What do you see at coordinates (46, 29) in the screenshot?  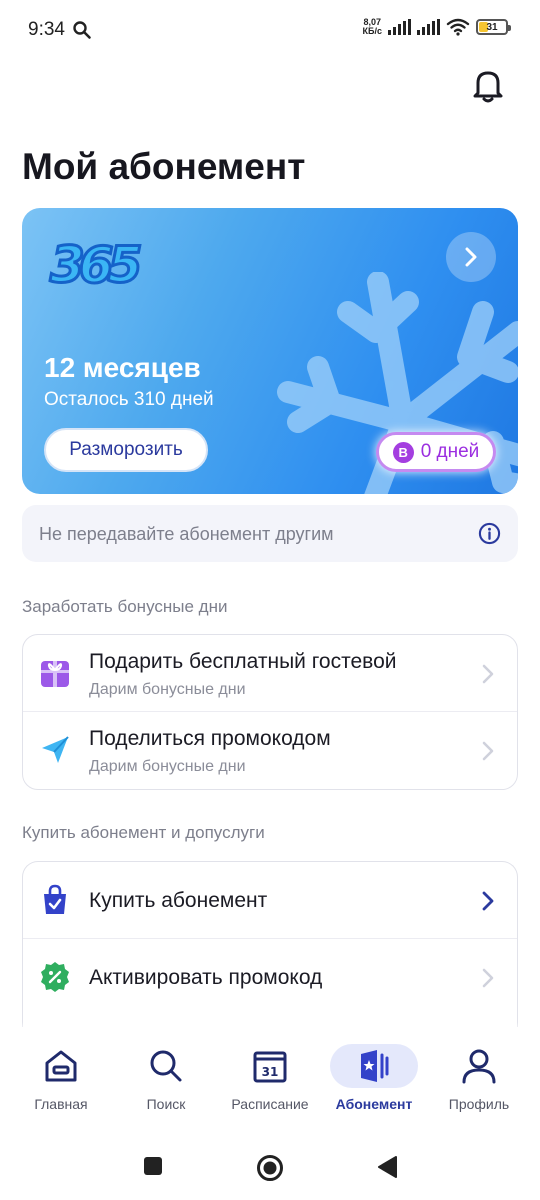 I see `status-time: 9:34` at bounding box center [46, 29].